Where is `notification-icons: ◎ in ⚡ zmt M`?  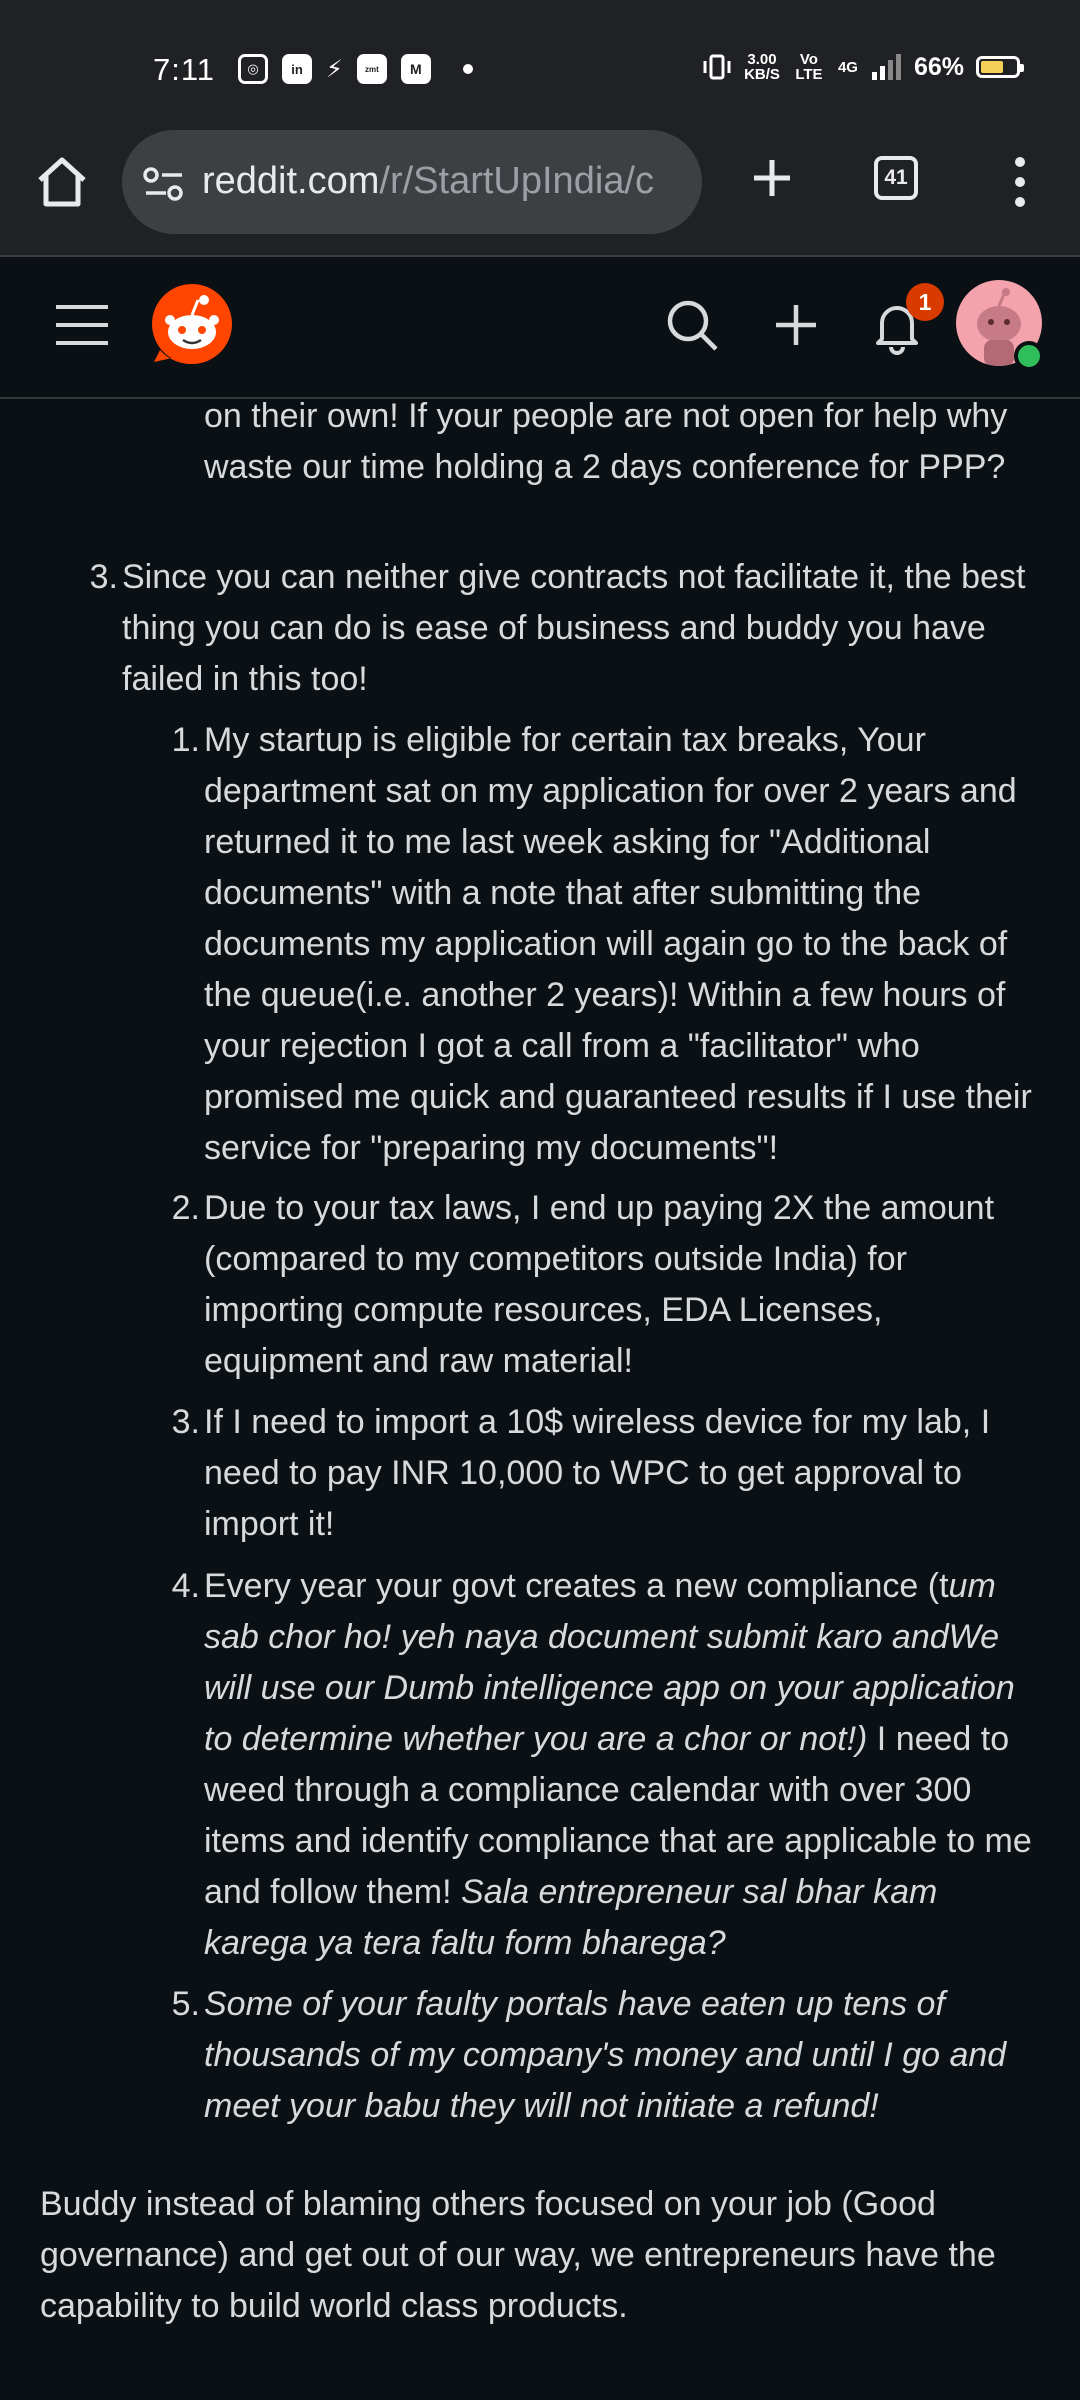
notification-icons: ◎ in ⚡ zmt M is located at coordinates (355, 69).